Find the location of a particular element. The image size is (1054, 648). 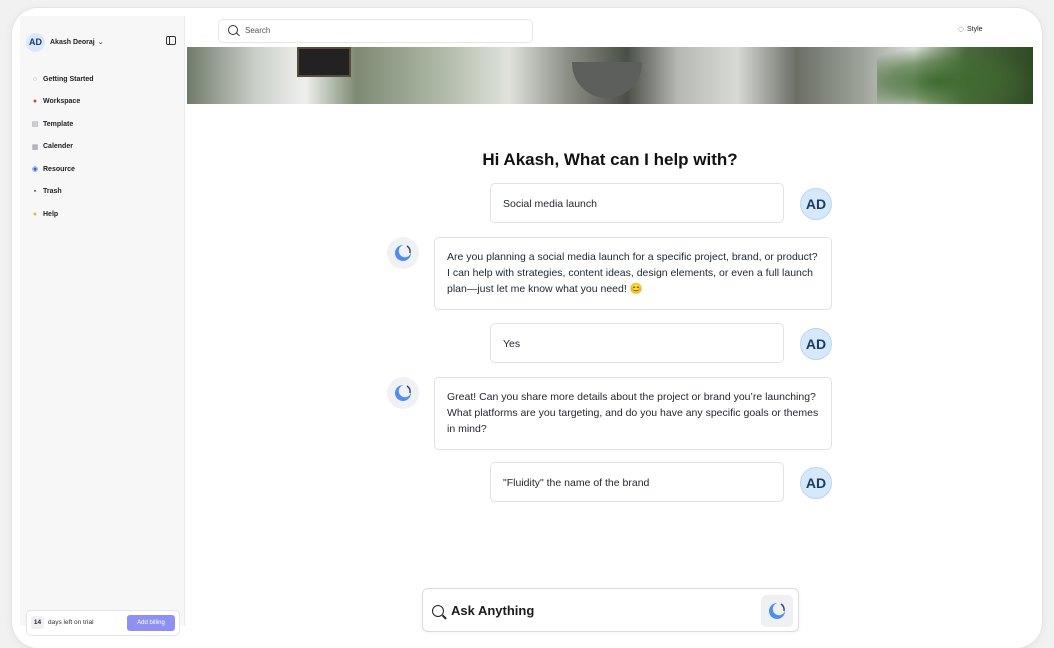

chat-input: Ask Anything is located at coordinates (610, 610).